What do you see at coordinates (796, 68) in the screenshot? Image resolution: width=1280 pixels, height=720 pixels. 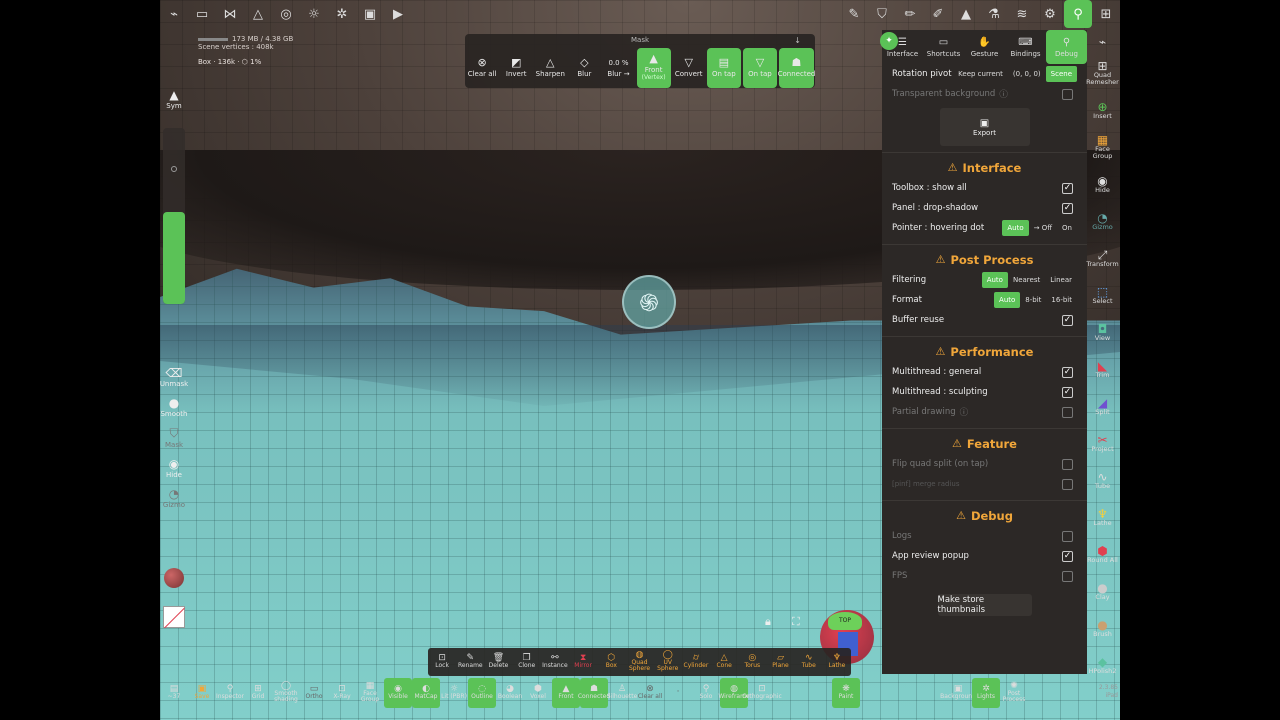 I see `mask-connected-button: ☗ Connected` at bounding box center [796, 68].